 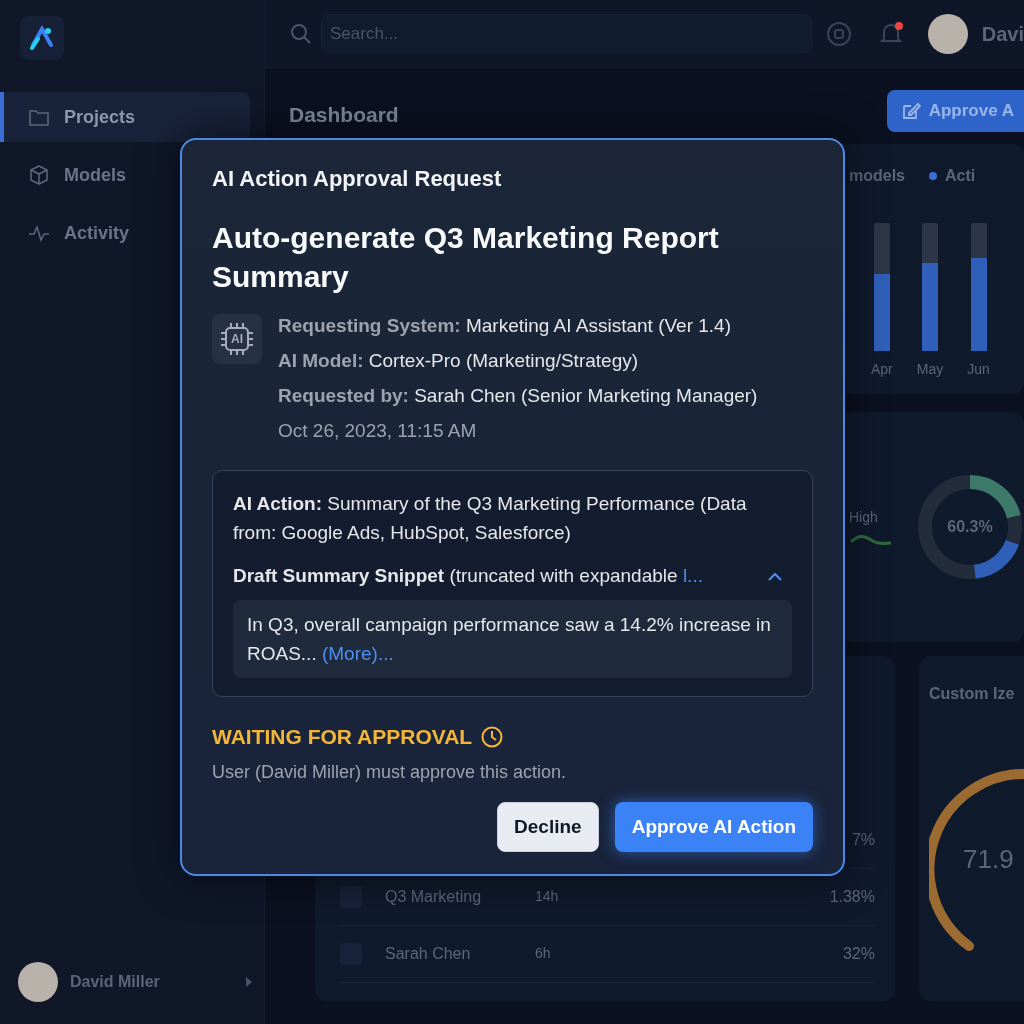 What do you see at coordinates (858, 953) in the screenshot?
I see `row-value: 32%` at bounding box center [858, 953].